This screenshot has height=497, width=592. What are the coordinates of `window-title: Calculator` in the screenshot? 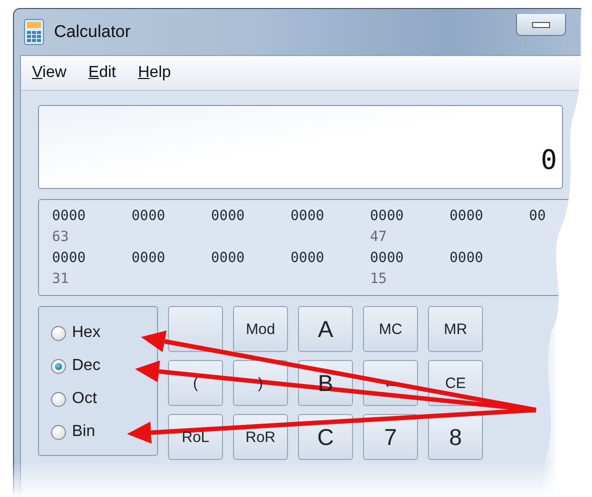 It's located at (92, 32).